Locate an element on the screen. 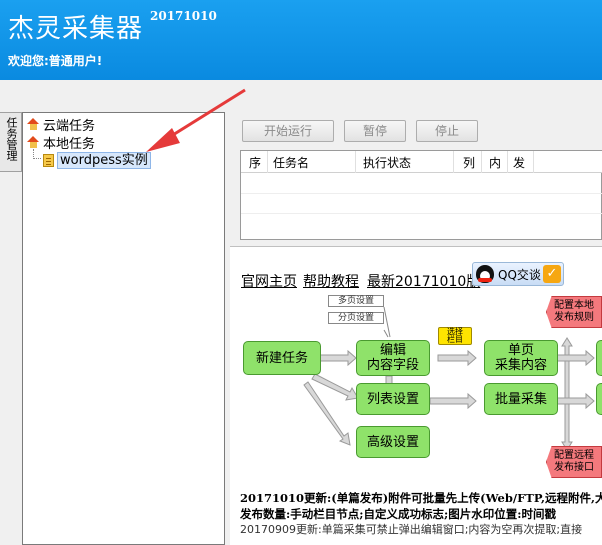 The width and height of the screenshot is (602, 545). node-list-settings: 列表设置 is located at coordinates (393, 399).